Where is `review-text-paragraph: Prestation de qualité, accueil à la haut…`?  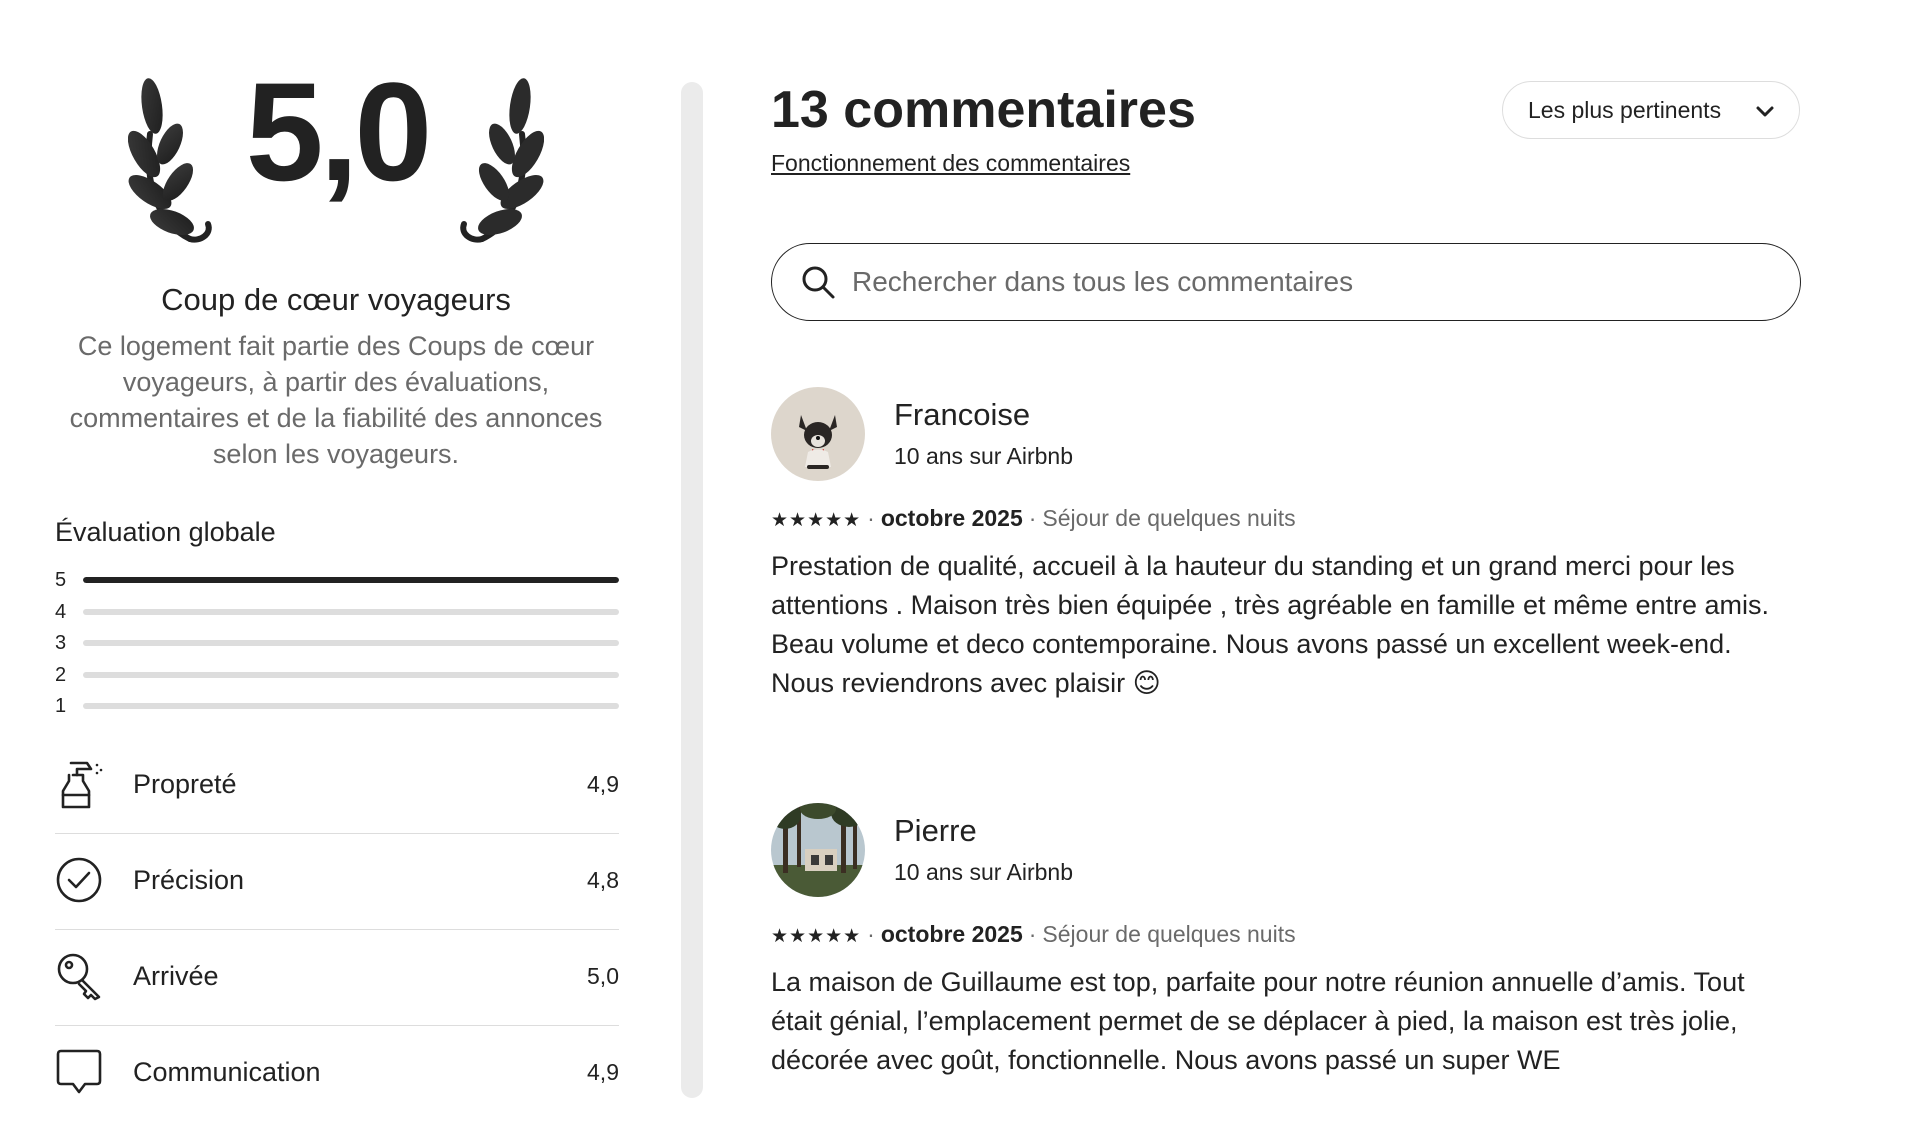 review-text-paragraph: Prestation de qualité, accueil à la haut… is located at coordinates (1270, 605).